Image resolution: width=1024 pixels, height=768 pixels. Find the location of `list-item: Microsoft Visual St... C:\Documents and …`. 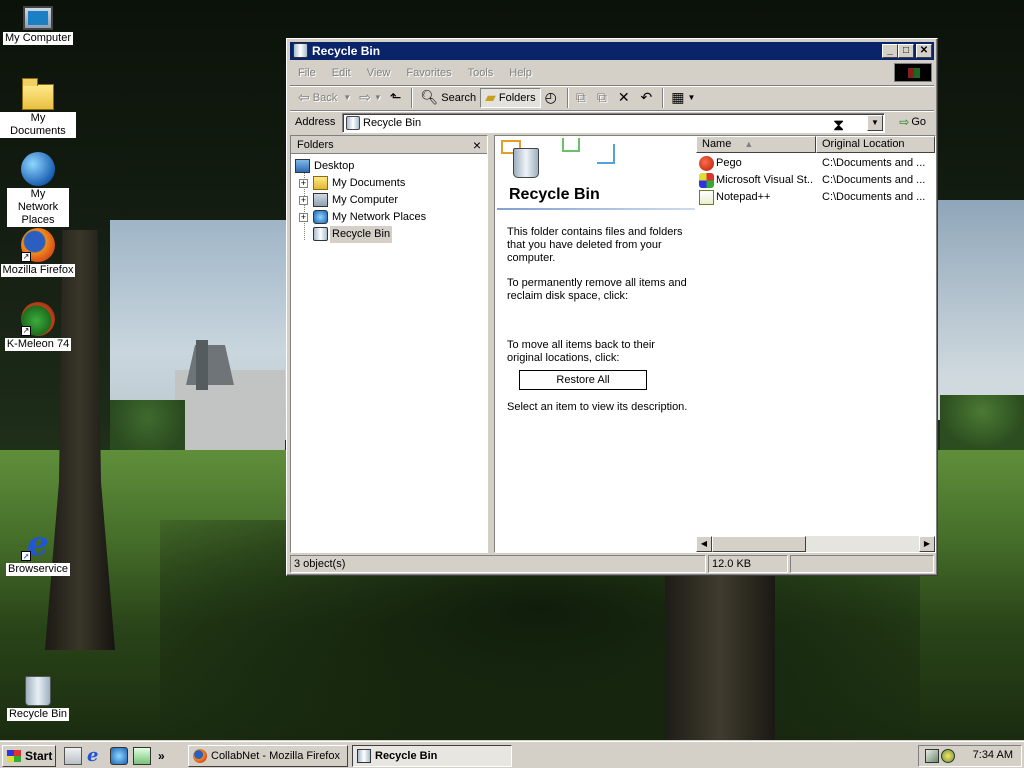

list-item: Microsoft Visual St... C:\Documents and … is located at coordinates (815, 180).